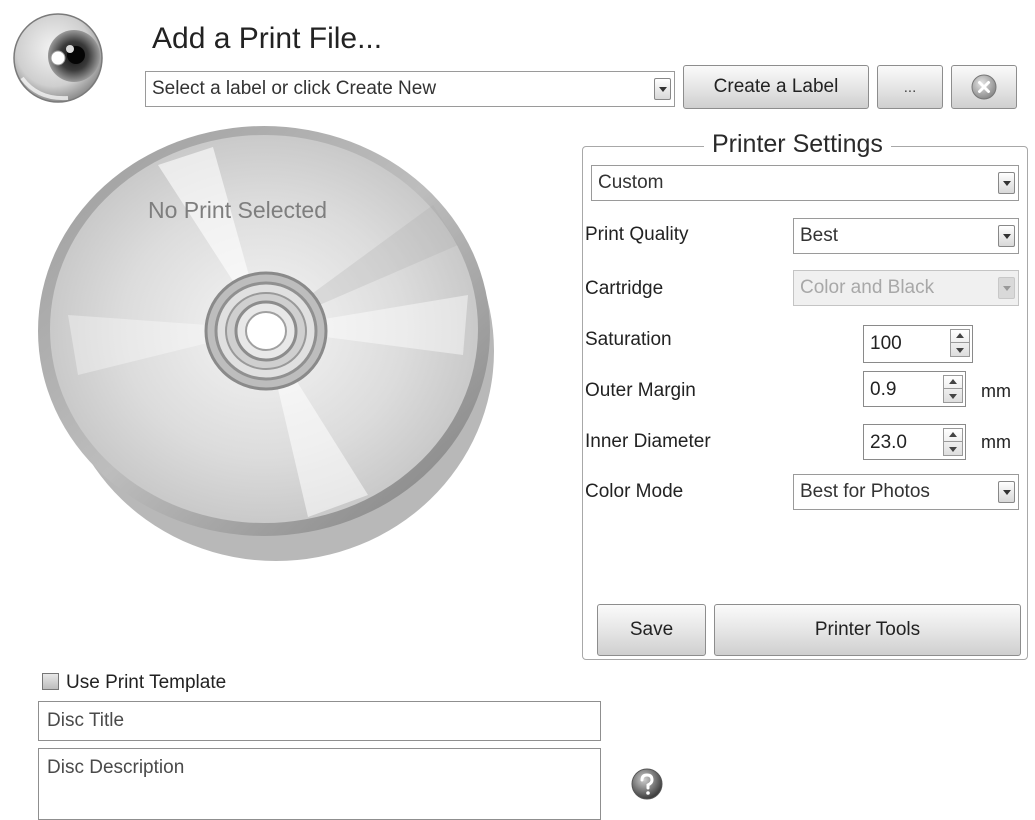 This screenshot has height=820, width=1035. I want to click on outer-margin-stepper: 0.9, so click(914, 389).